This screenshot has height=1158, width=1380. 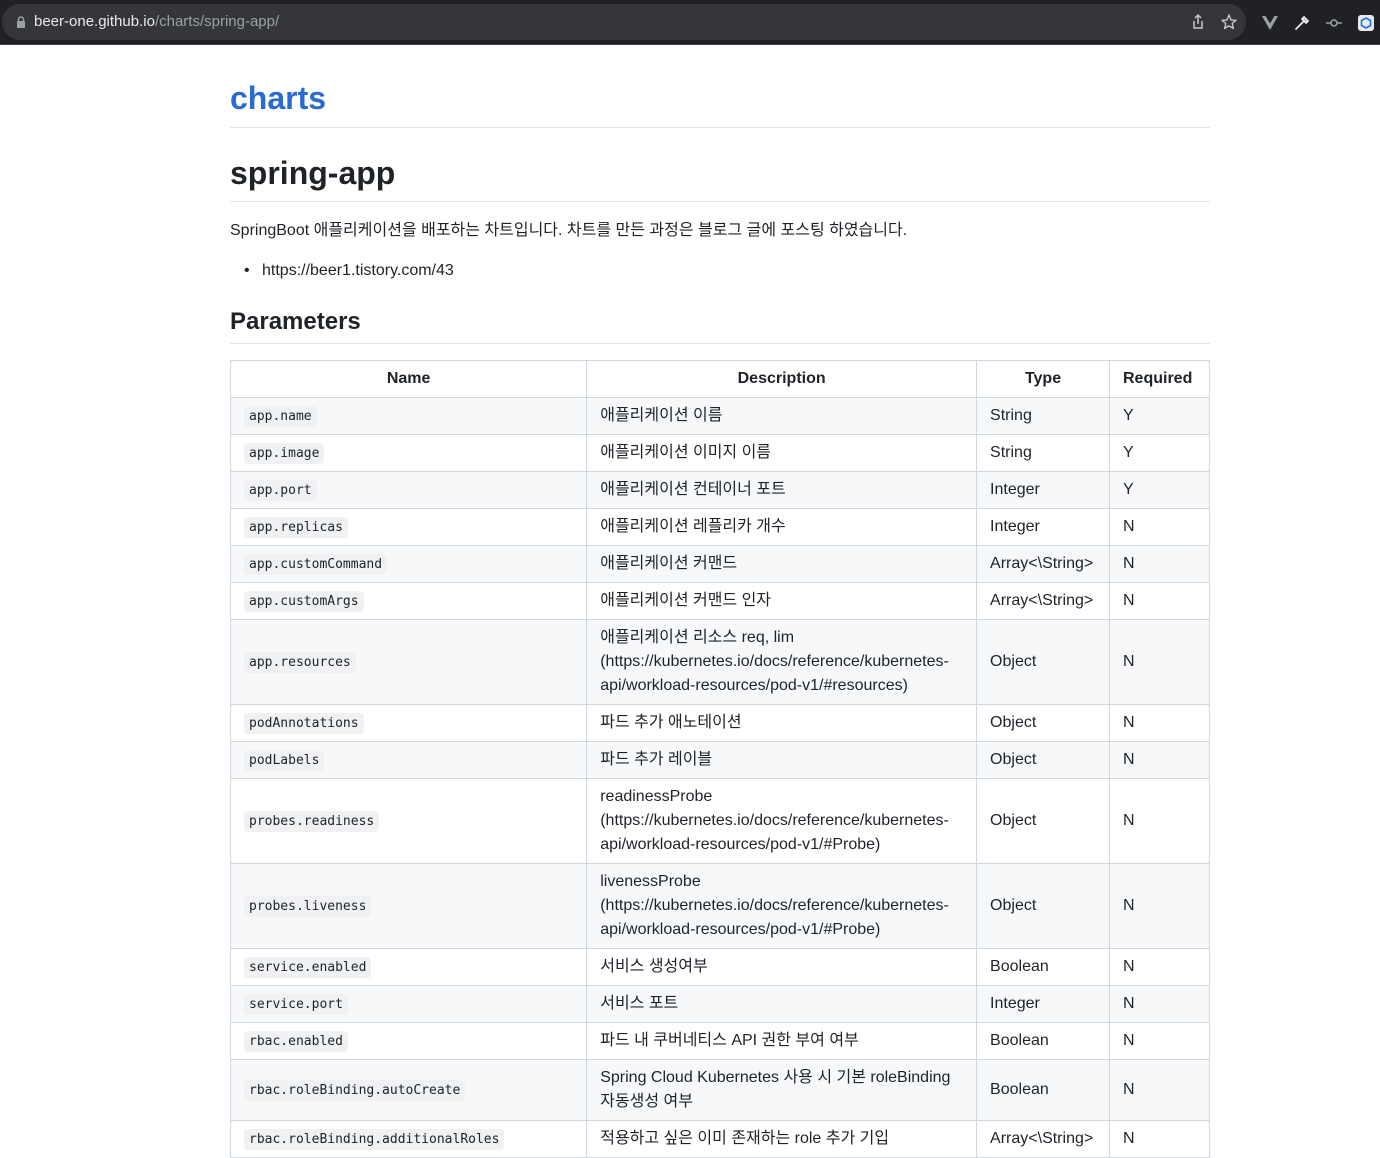 I want to click on extension-icon, so click(x=1366, y=23).